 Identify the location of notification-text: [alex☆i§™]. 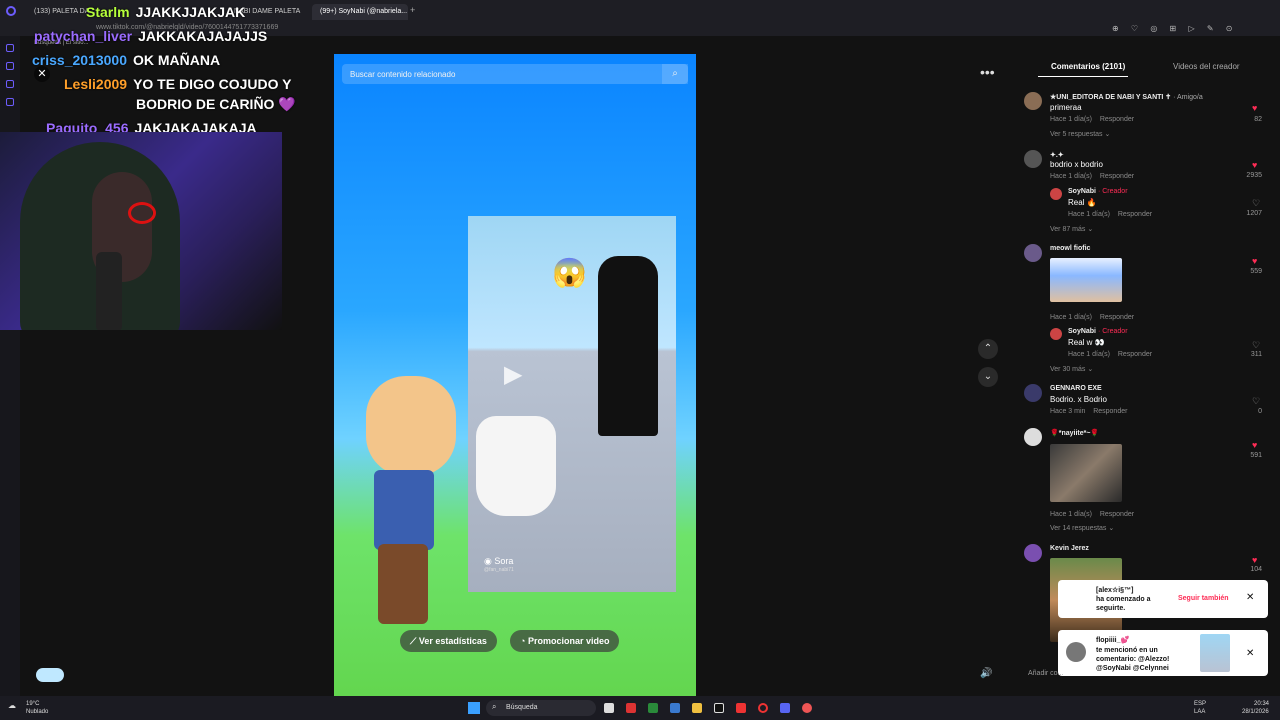
(1115, 590).